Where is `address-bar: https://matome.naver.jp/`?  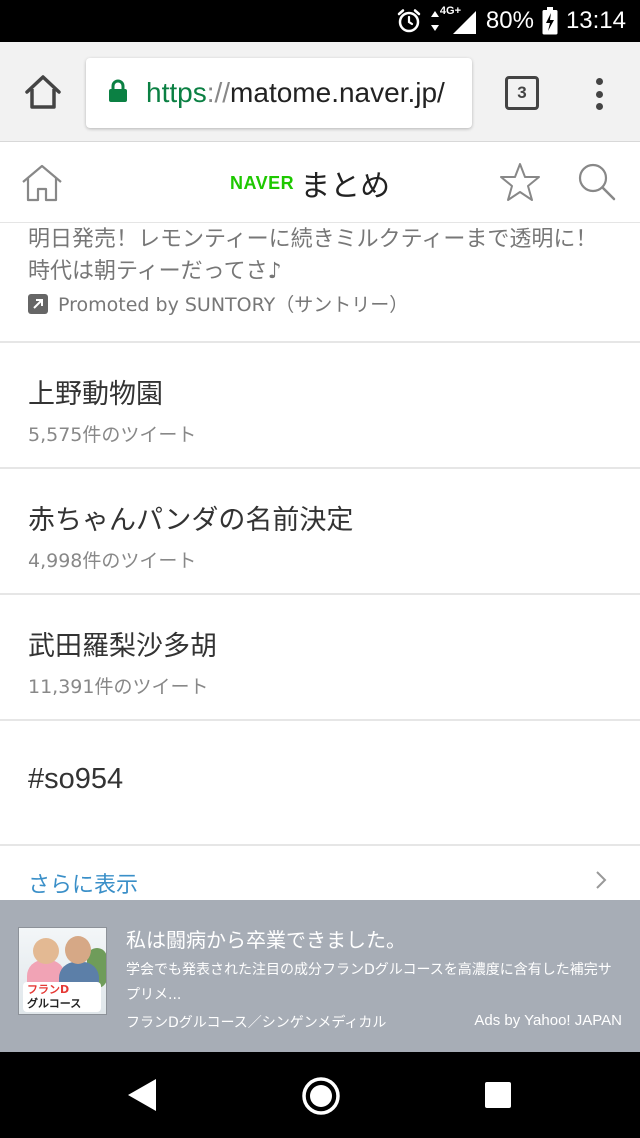
address-bar: https://matome.naver.jp/ is located at coordinates (279, 93).